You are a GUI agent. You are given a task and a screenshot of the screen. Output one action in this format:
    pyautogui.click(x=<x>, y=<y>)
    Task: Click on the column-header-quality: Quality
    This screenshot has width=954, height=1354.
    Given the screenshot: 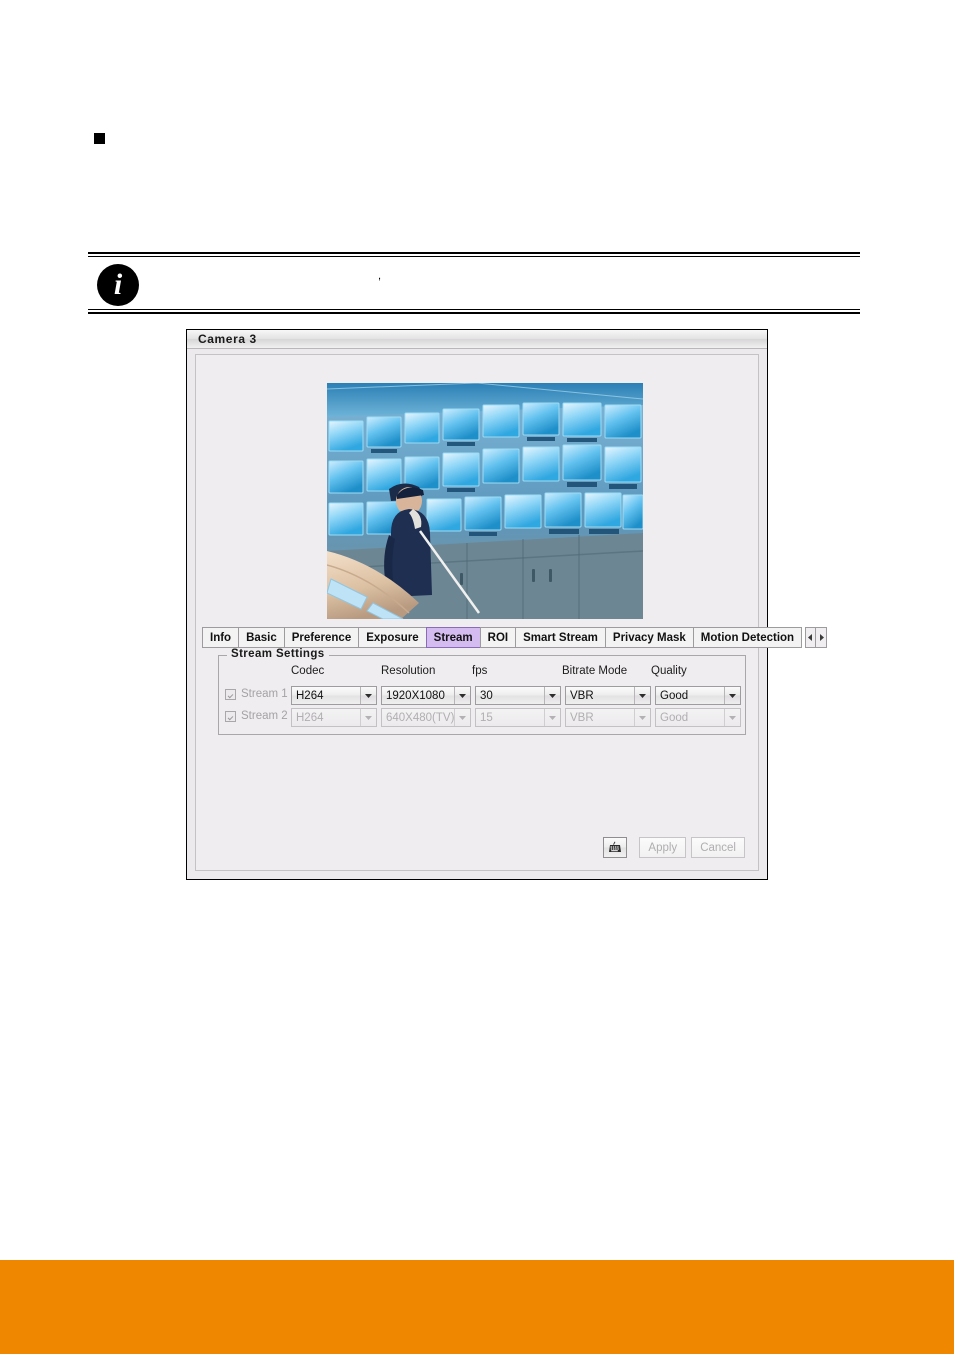 What is the action you would take?
    pyautogui.click(x=669, y=671)
    